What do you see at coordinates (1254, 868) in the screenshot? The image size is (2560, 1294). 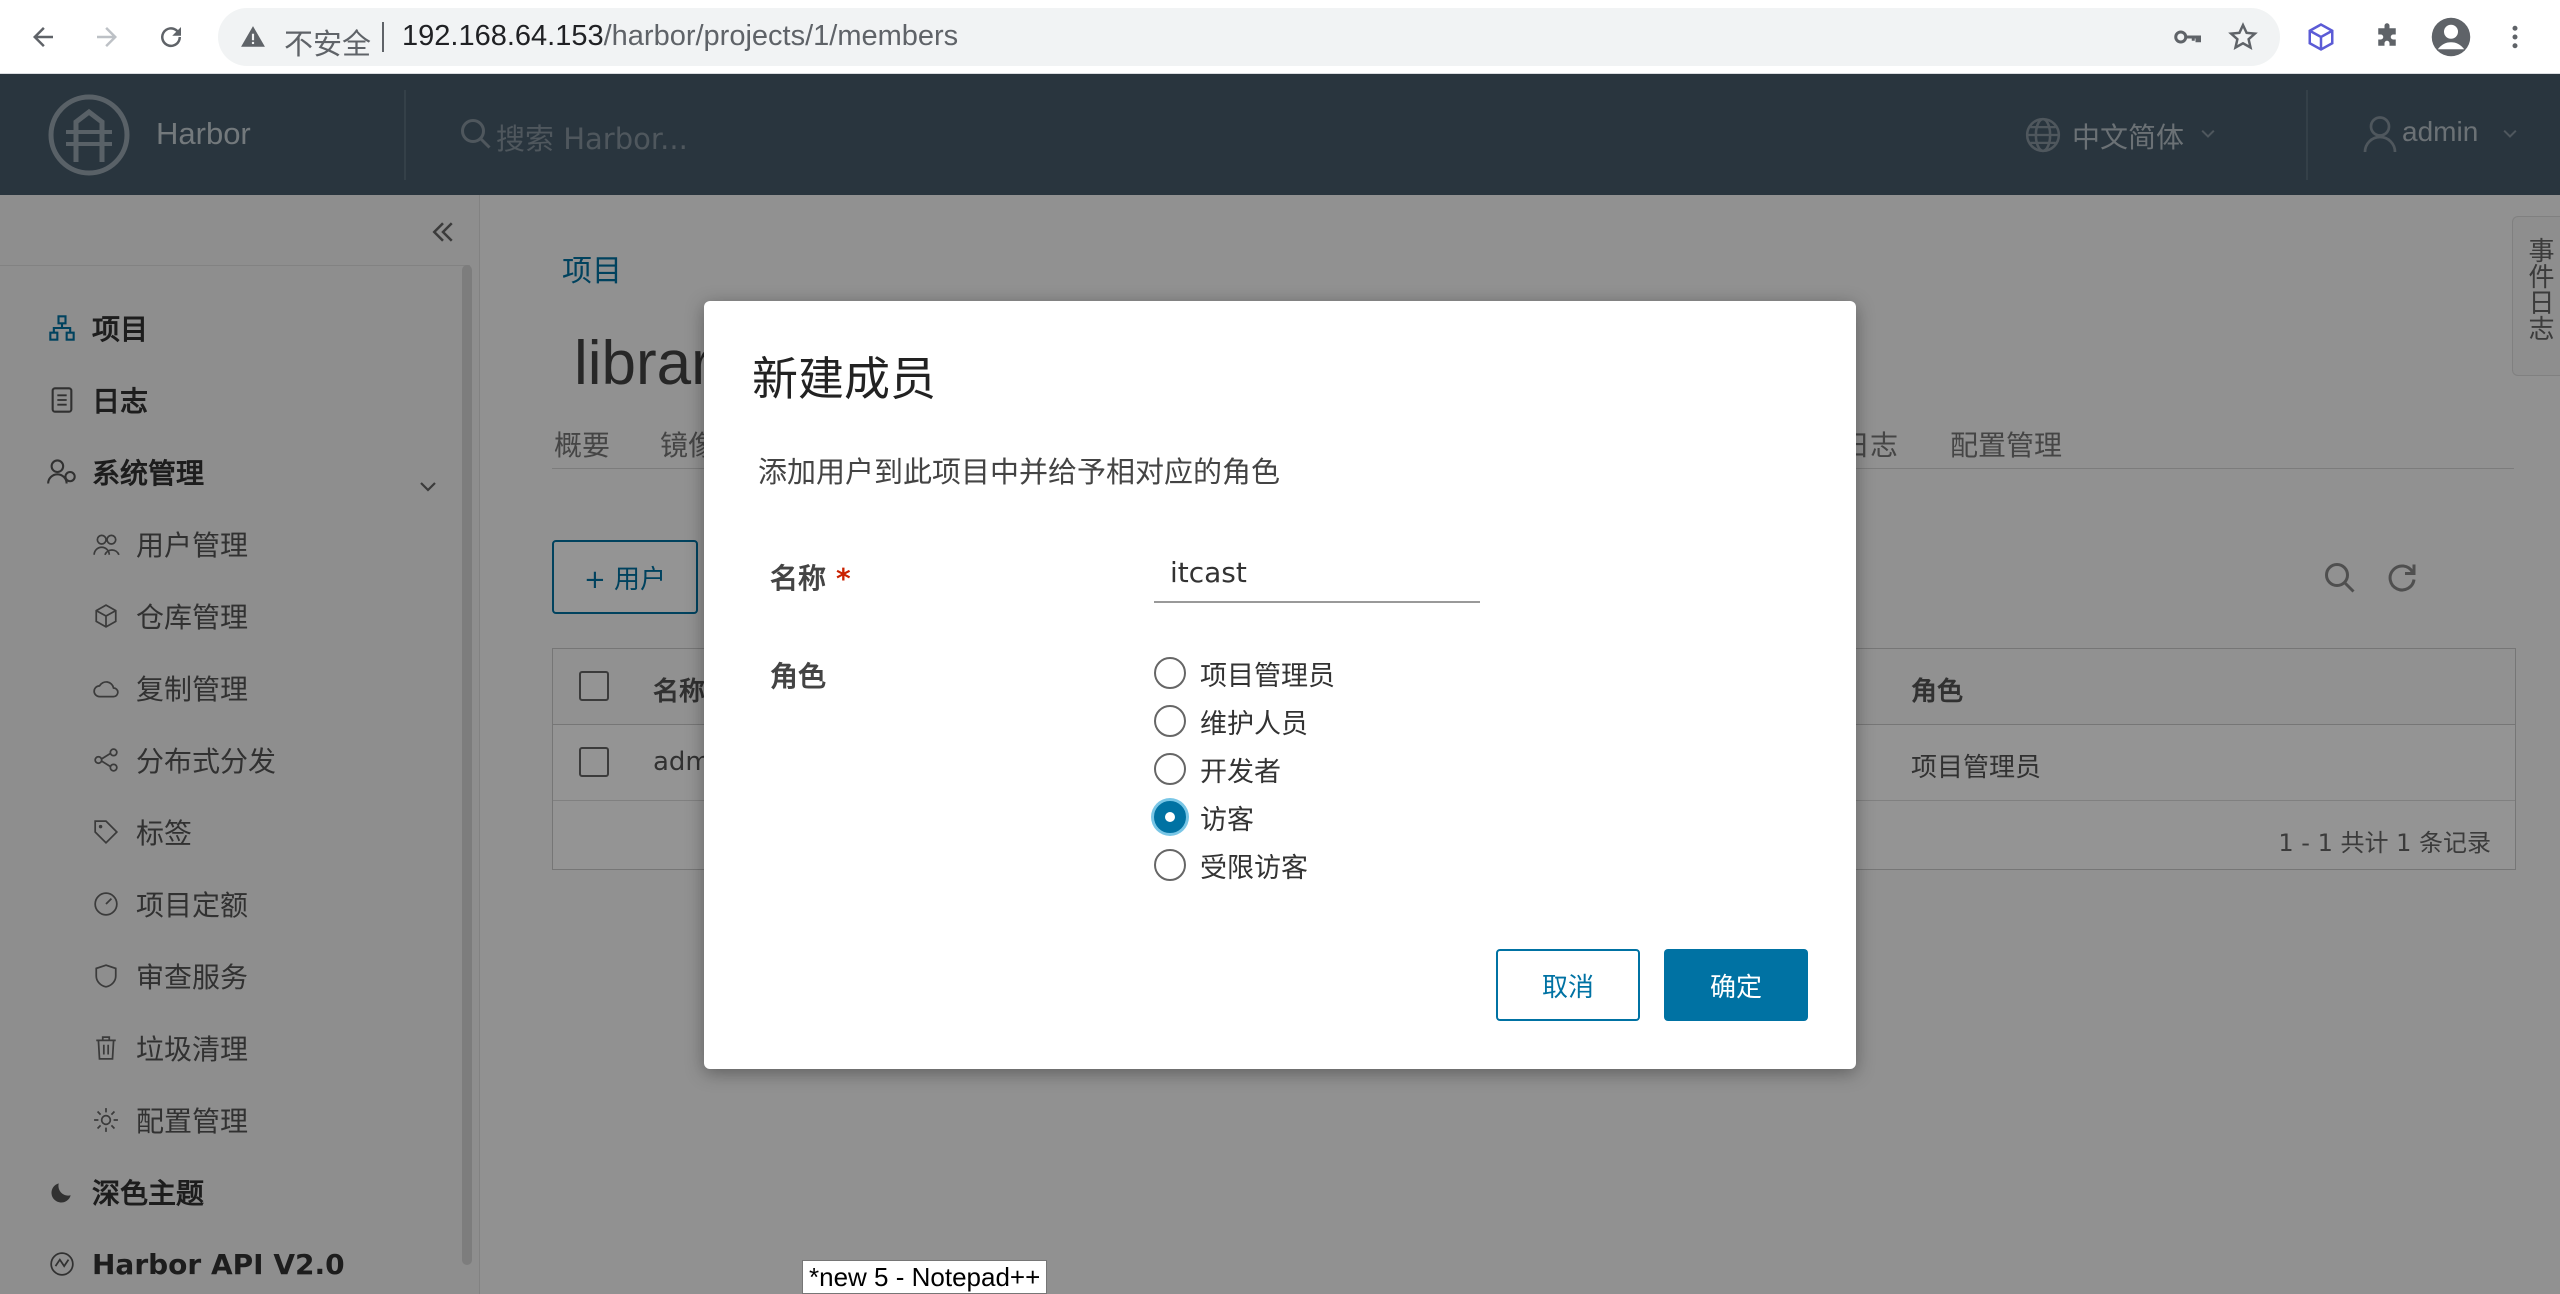 I see `radio-label: 受限访客` at bounding box center [1254, 868].